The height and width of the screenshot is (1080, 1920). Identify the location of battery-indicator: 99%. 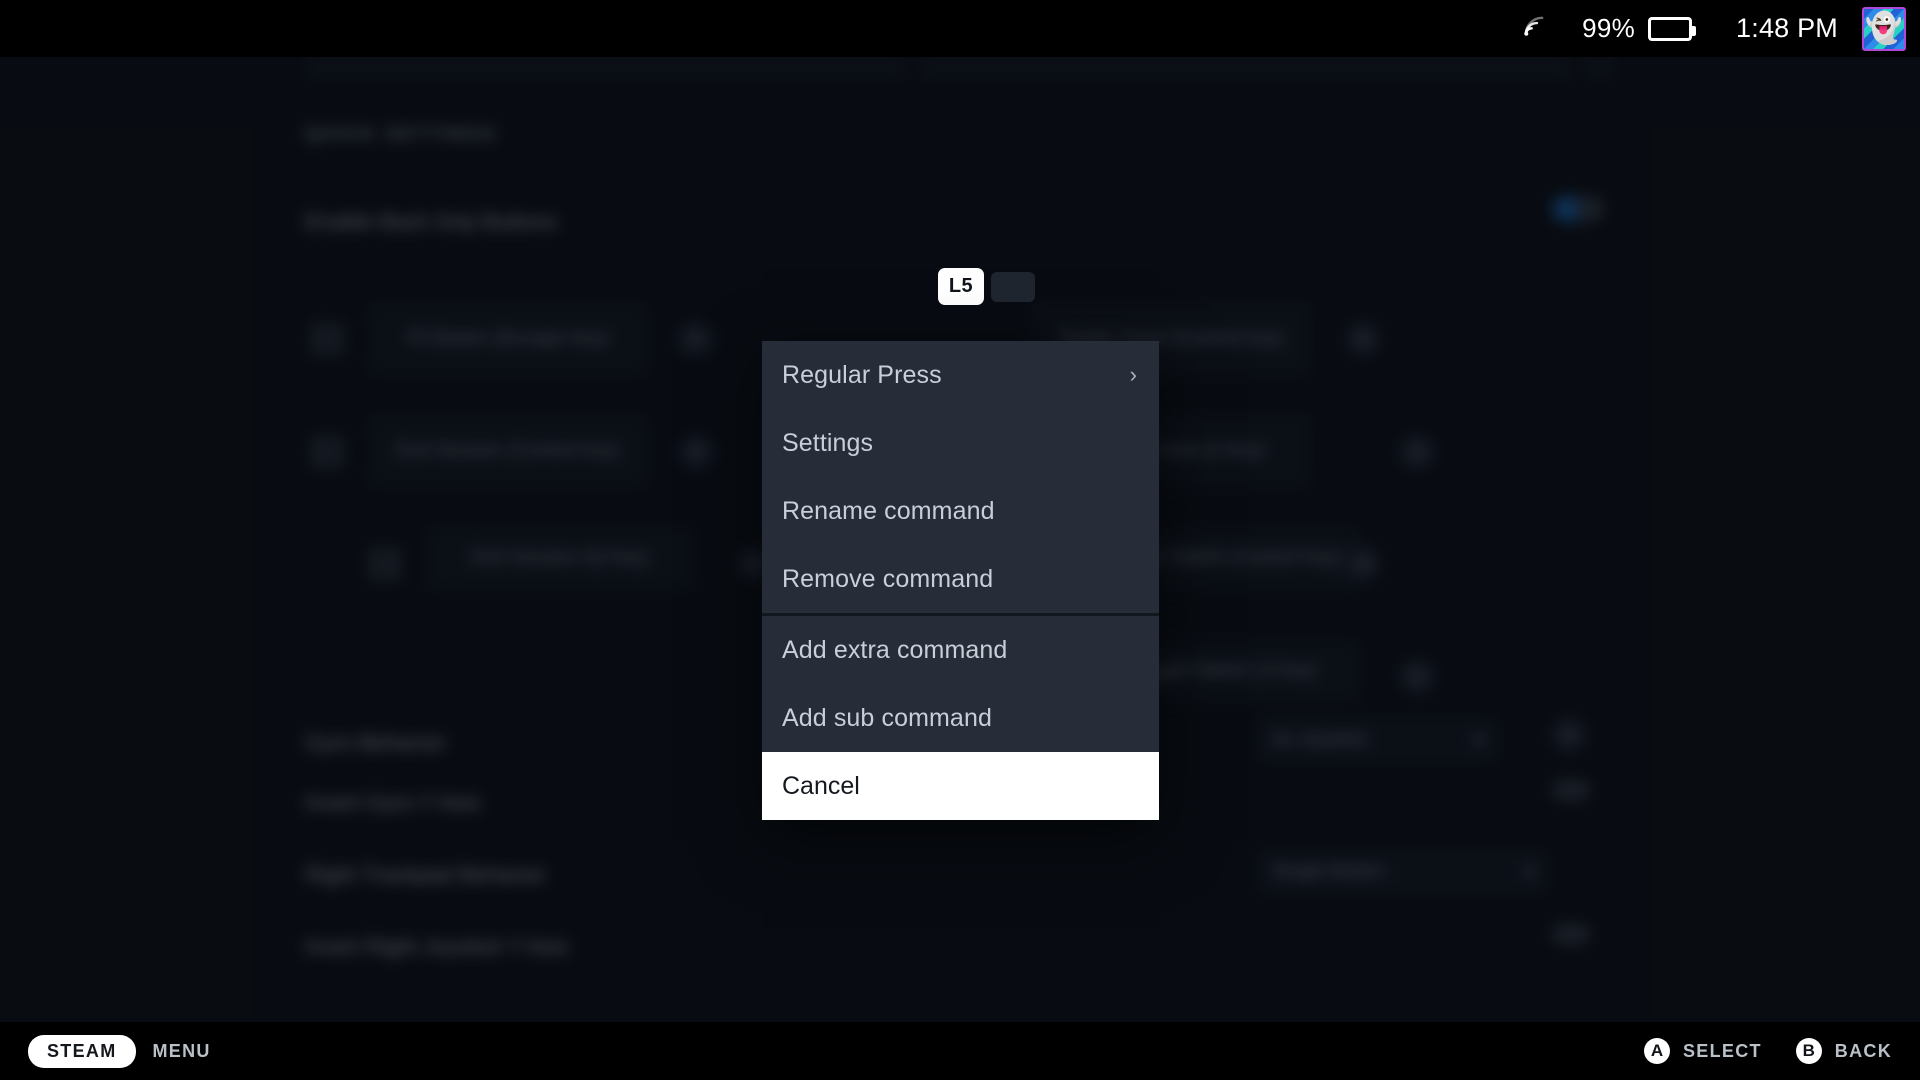
(1639, 28).